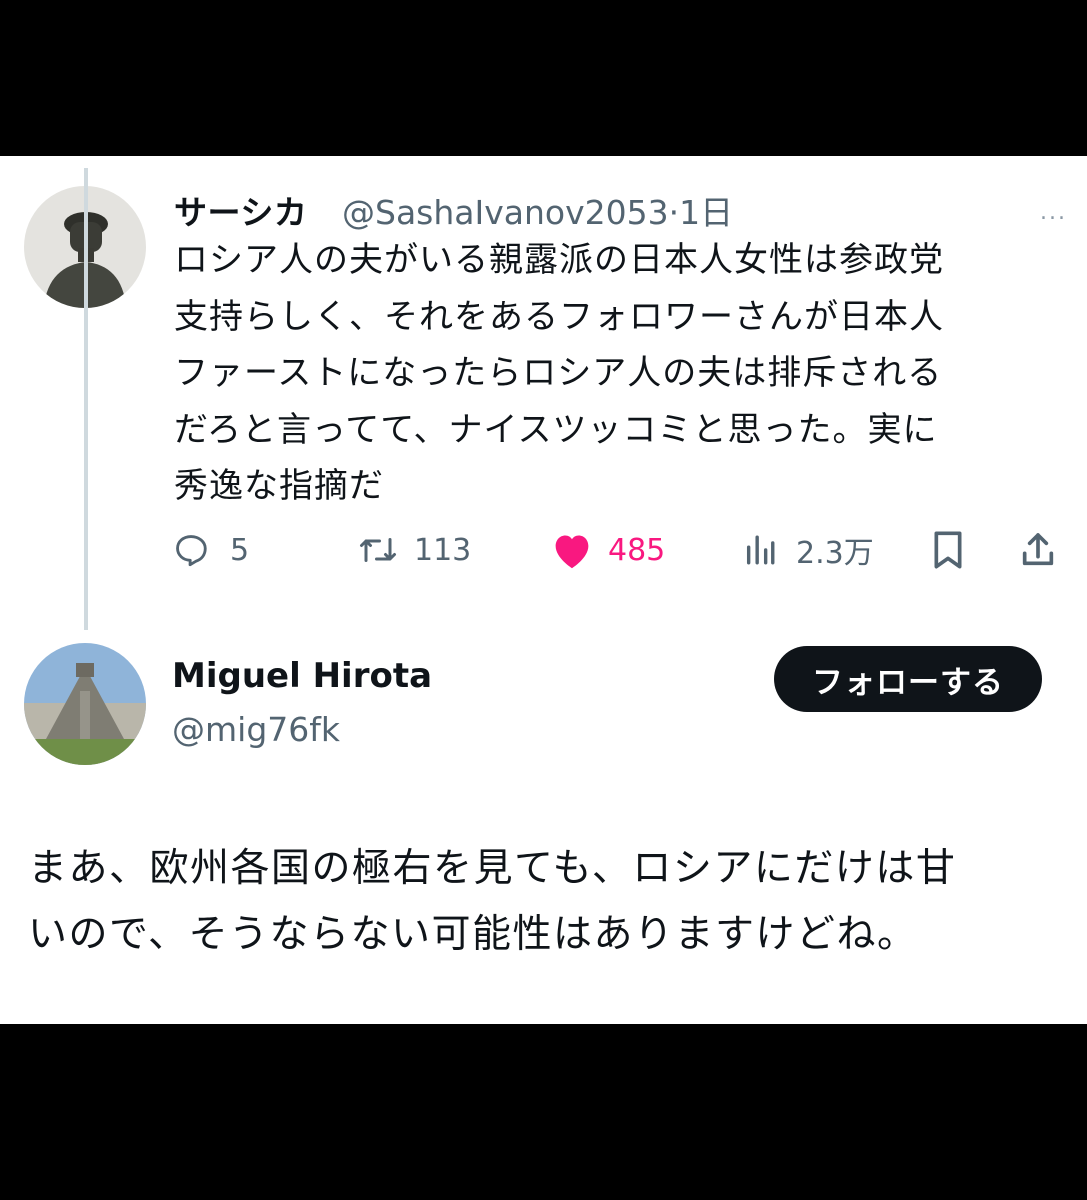  What do you see at coordinates (240, 550) in the screenshot?
I see `reply-count: 5` at bounding box center [240, 550].